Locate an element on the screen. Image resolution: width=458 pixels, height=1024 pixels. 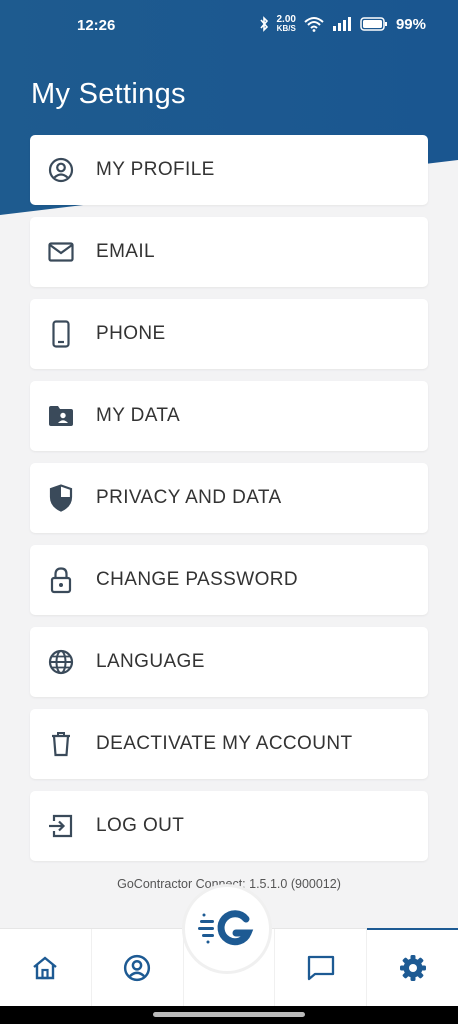
menu-item-label: DEACTIVATE MY ACCOUNT is located at coordinates (224, 743).